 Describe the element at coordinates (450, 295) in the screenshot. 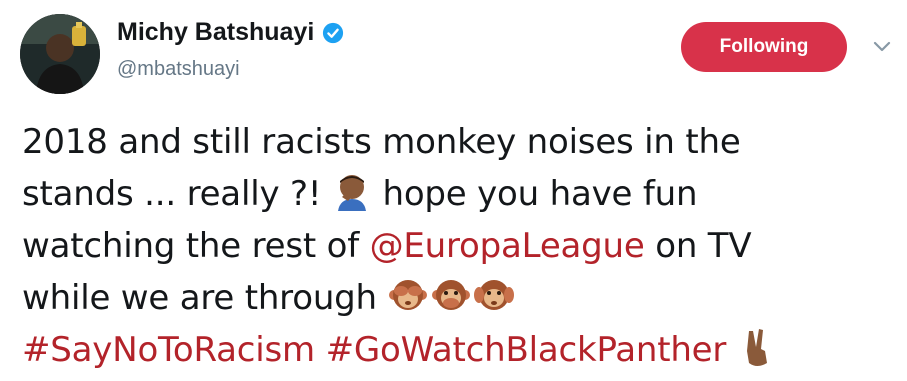

I see `speak-no-evil-monkey-icon` at that location.